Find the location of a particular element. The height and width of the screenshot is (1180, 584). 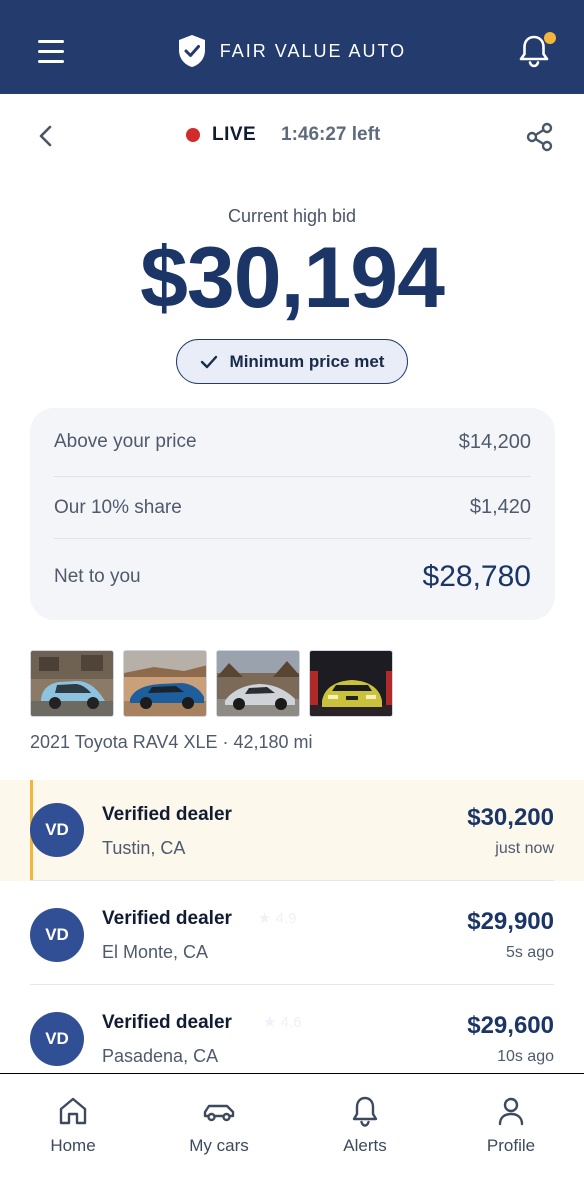

nav-label: My cars is located at coordinates (219, 1145).